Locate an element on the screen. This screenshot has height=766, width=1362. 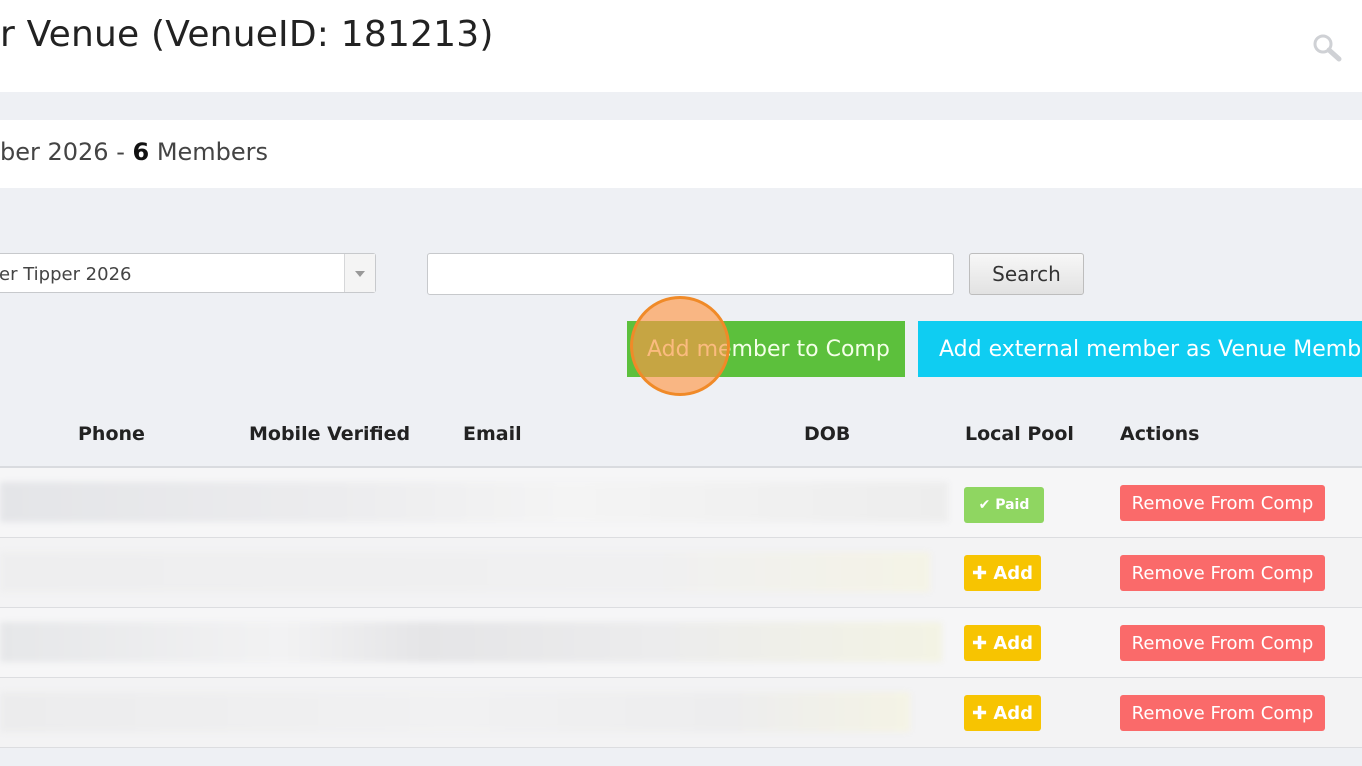
local-pool-paid-badge: ✔ Paid is located at coordinates (1004, 505).